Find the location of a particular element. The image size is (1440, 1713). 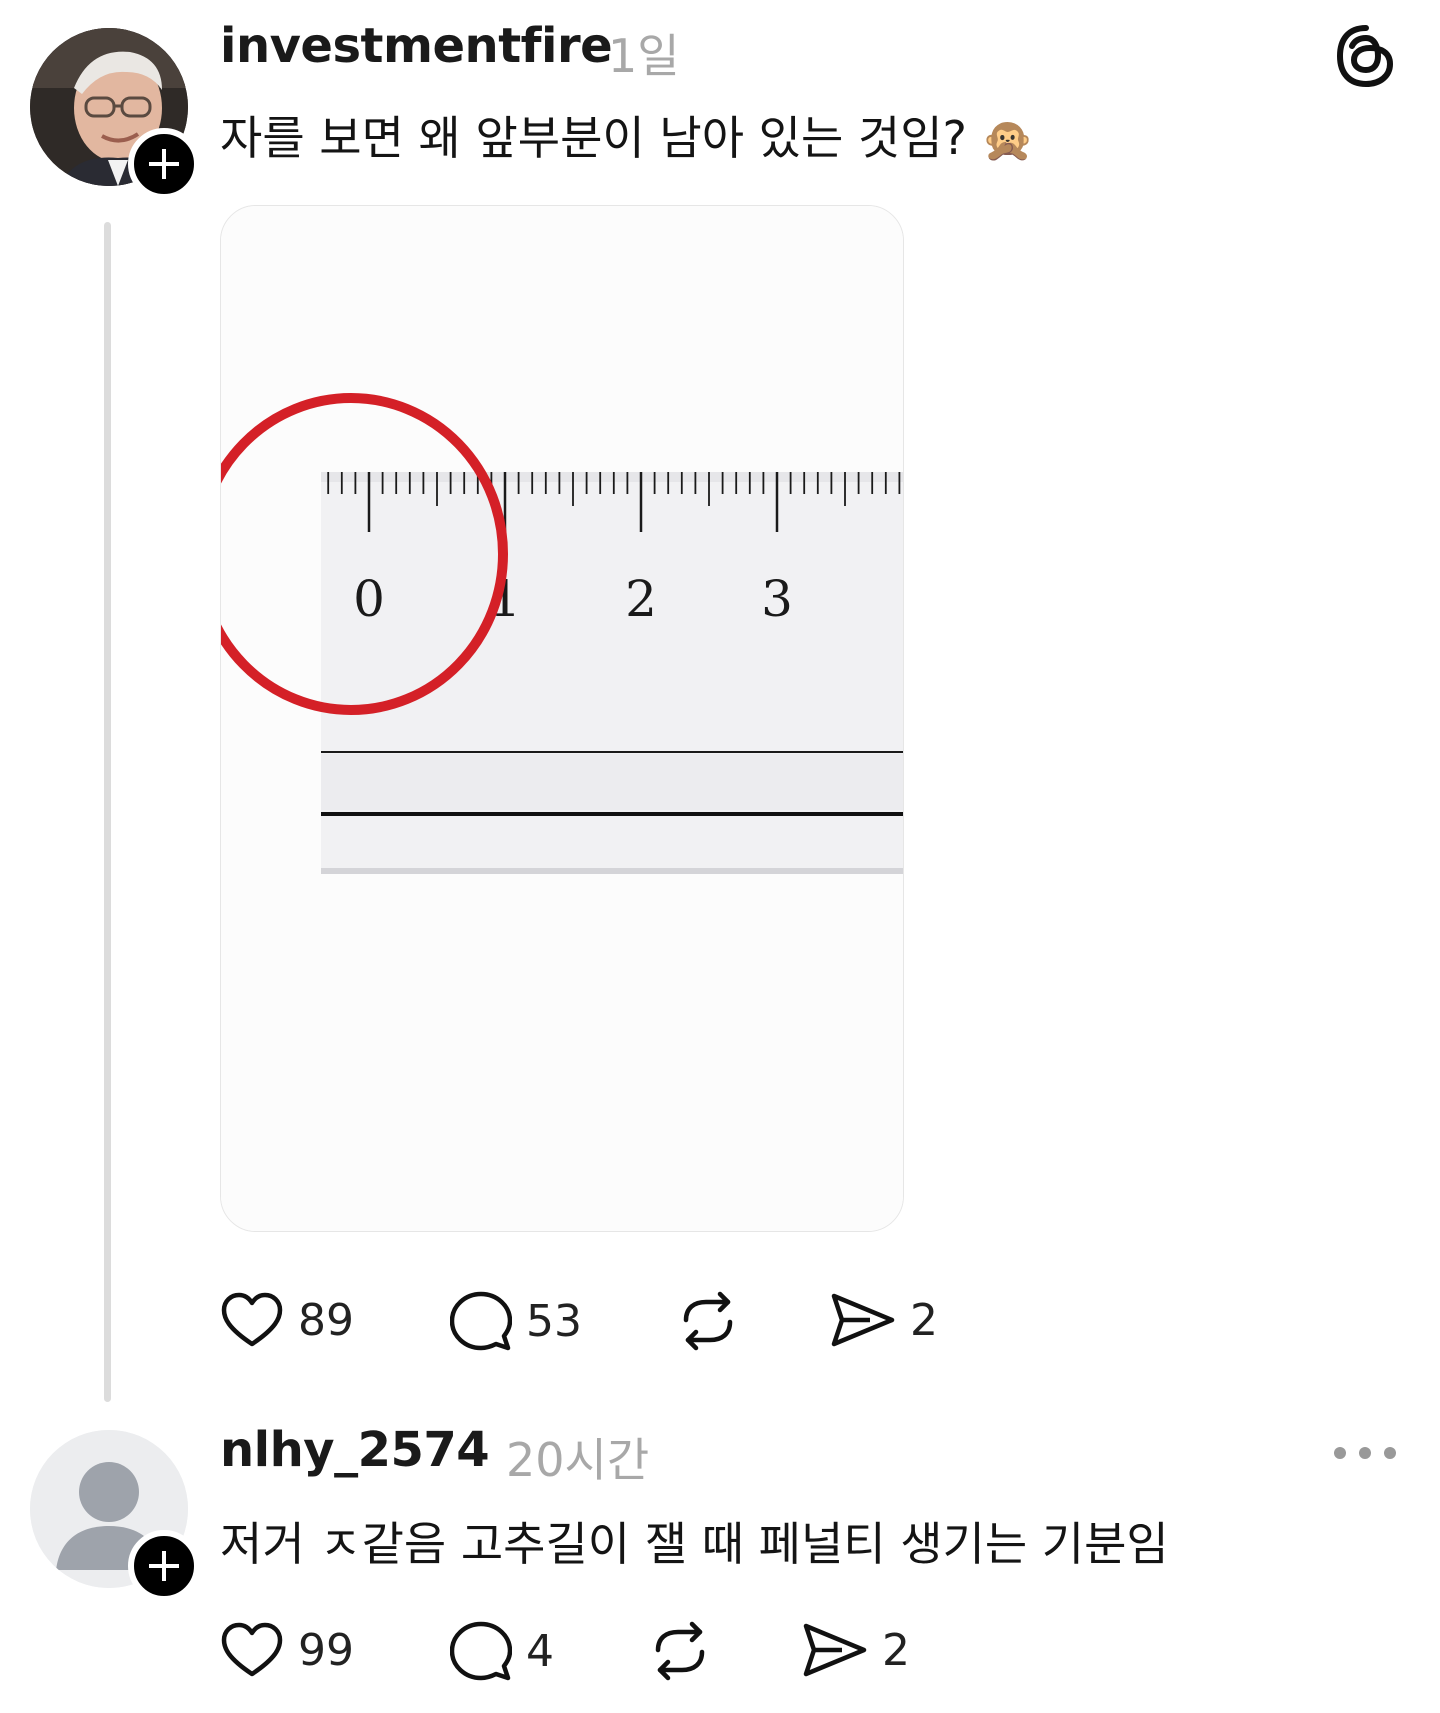

post-text: 자를 보면 왜 앞부분이 남아 있는 것임? is located at coordinates (593, 138).